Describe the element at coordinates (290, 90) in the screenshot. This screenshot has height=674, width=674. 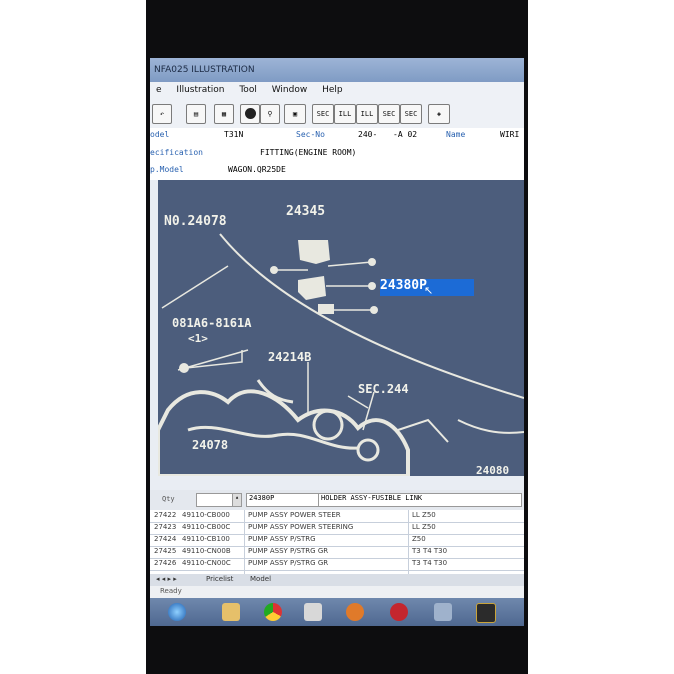
I see `menu-window: Window` at that location.